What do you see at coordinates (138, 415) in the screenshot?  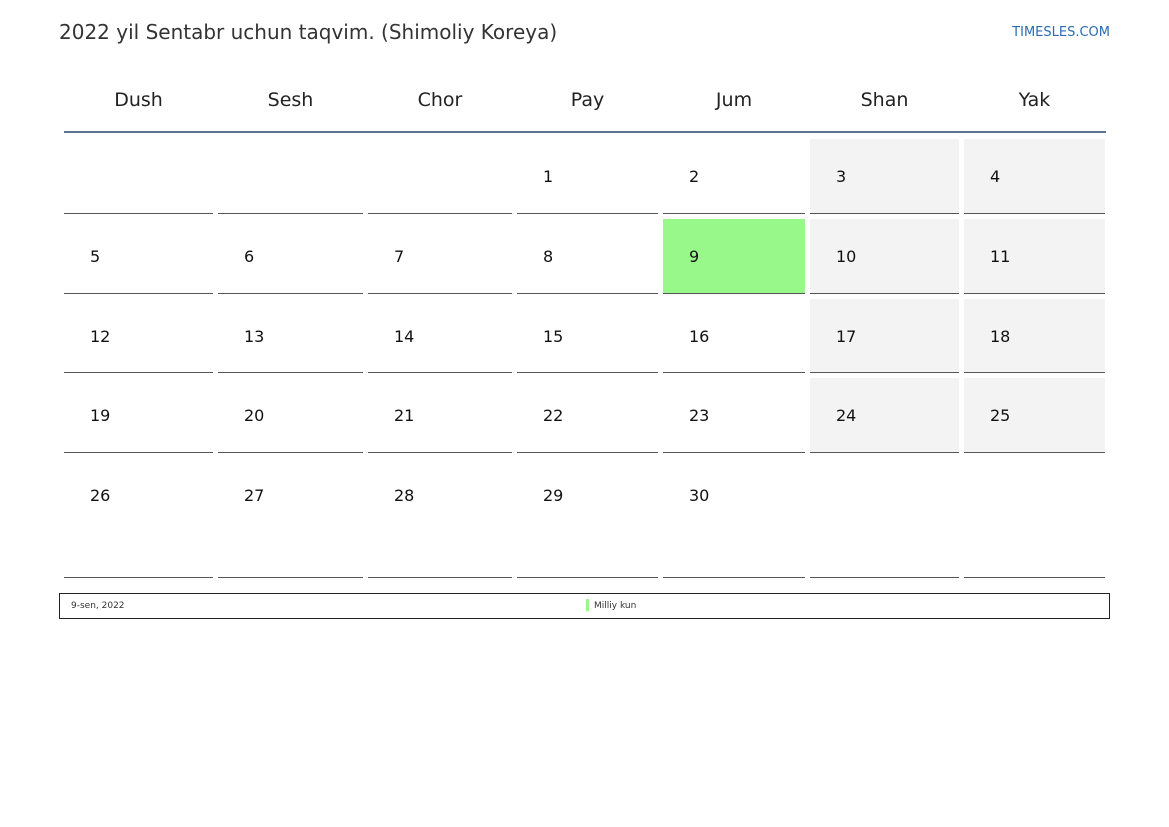 I see `day-cell: 19` at bounding box center [138, 415].